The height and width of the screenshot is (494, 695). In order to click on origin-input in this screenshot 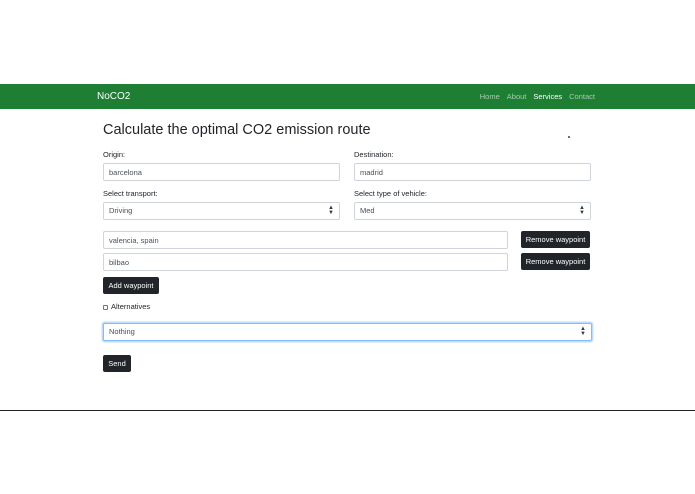, I will do `click(221, 172)`.